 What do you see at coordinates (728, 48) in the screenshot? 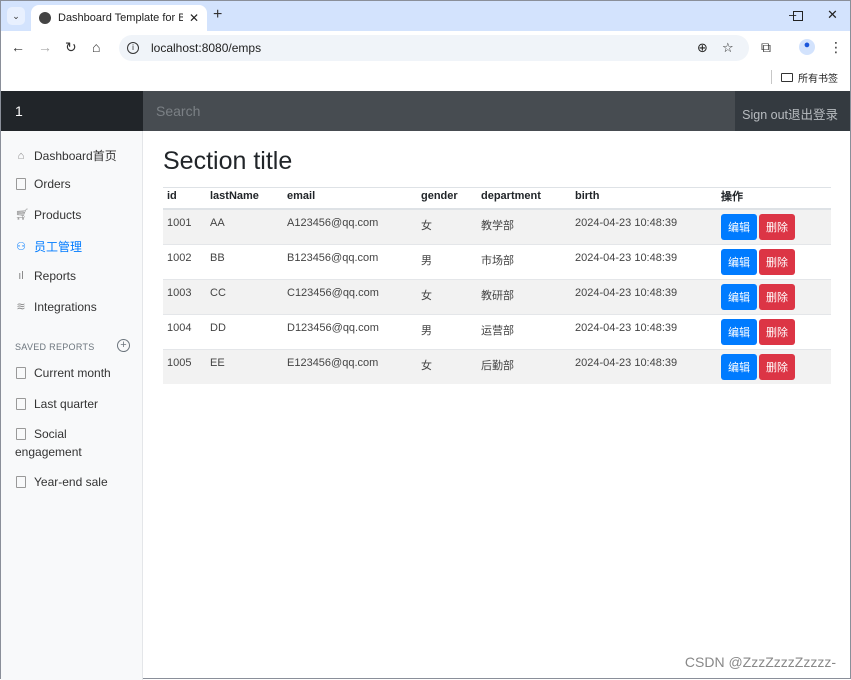
I see `star-icon: ☆` at bounding box center [728, 48].